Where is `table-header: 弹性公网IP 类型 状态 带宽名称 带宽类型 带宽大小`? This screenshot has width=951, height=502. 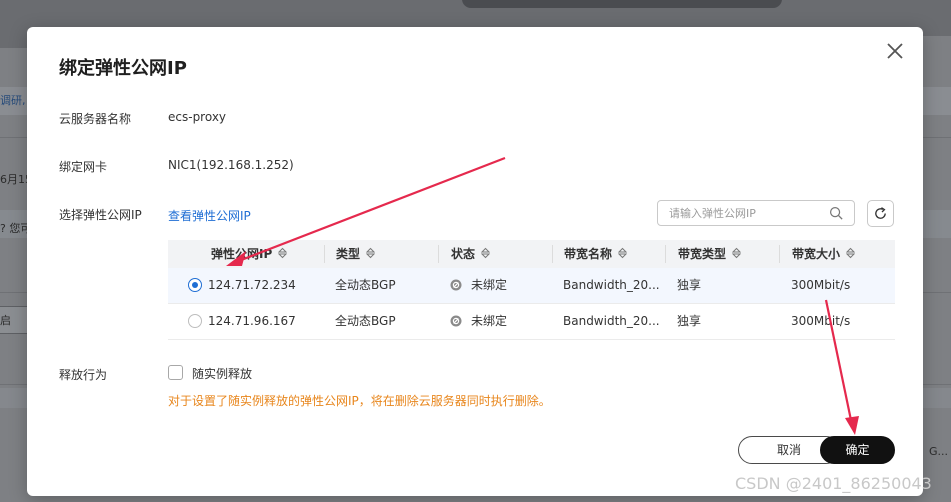
table-header: 弹性公网IP 类型 状态 带宽名称 带宽类型 带宽大小 is located at coordinates (531, 254).